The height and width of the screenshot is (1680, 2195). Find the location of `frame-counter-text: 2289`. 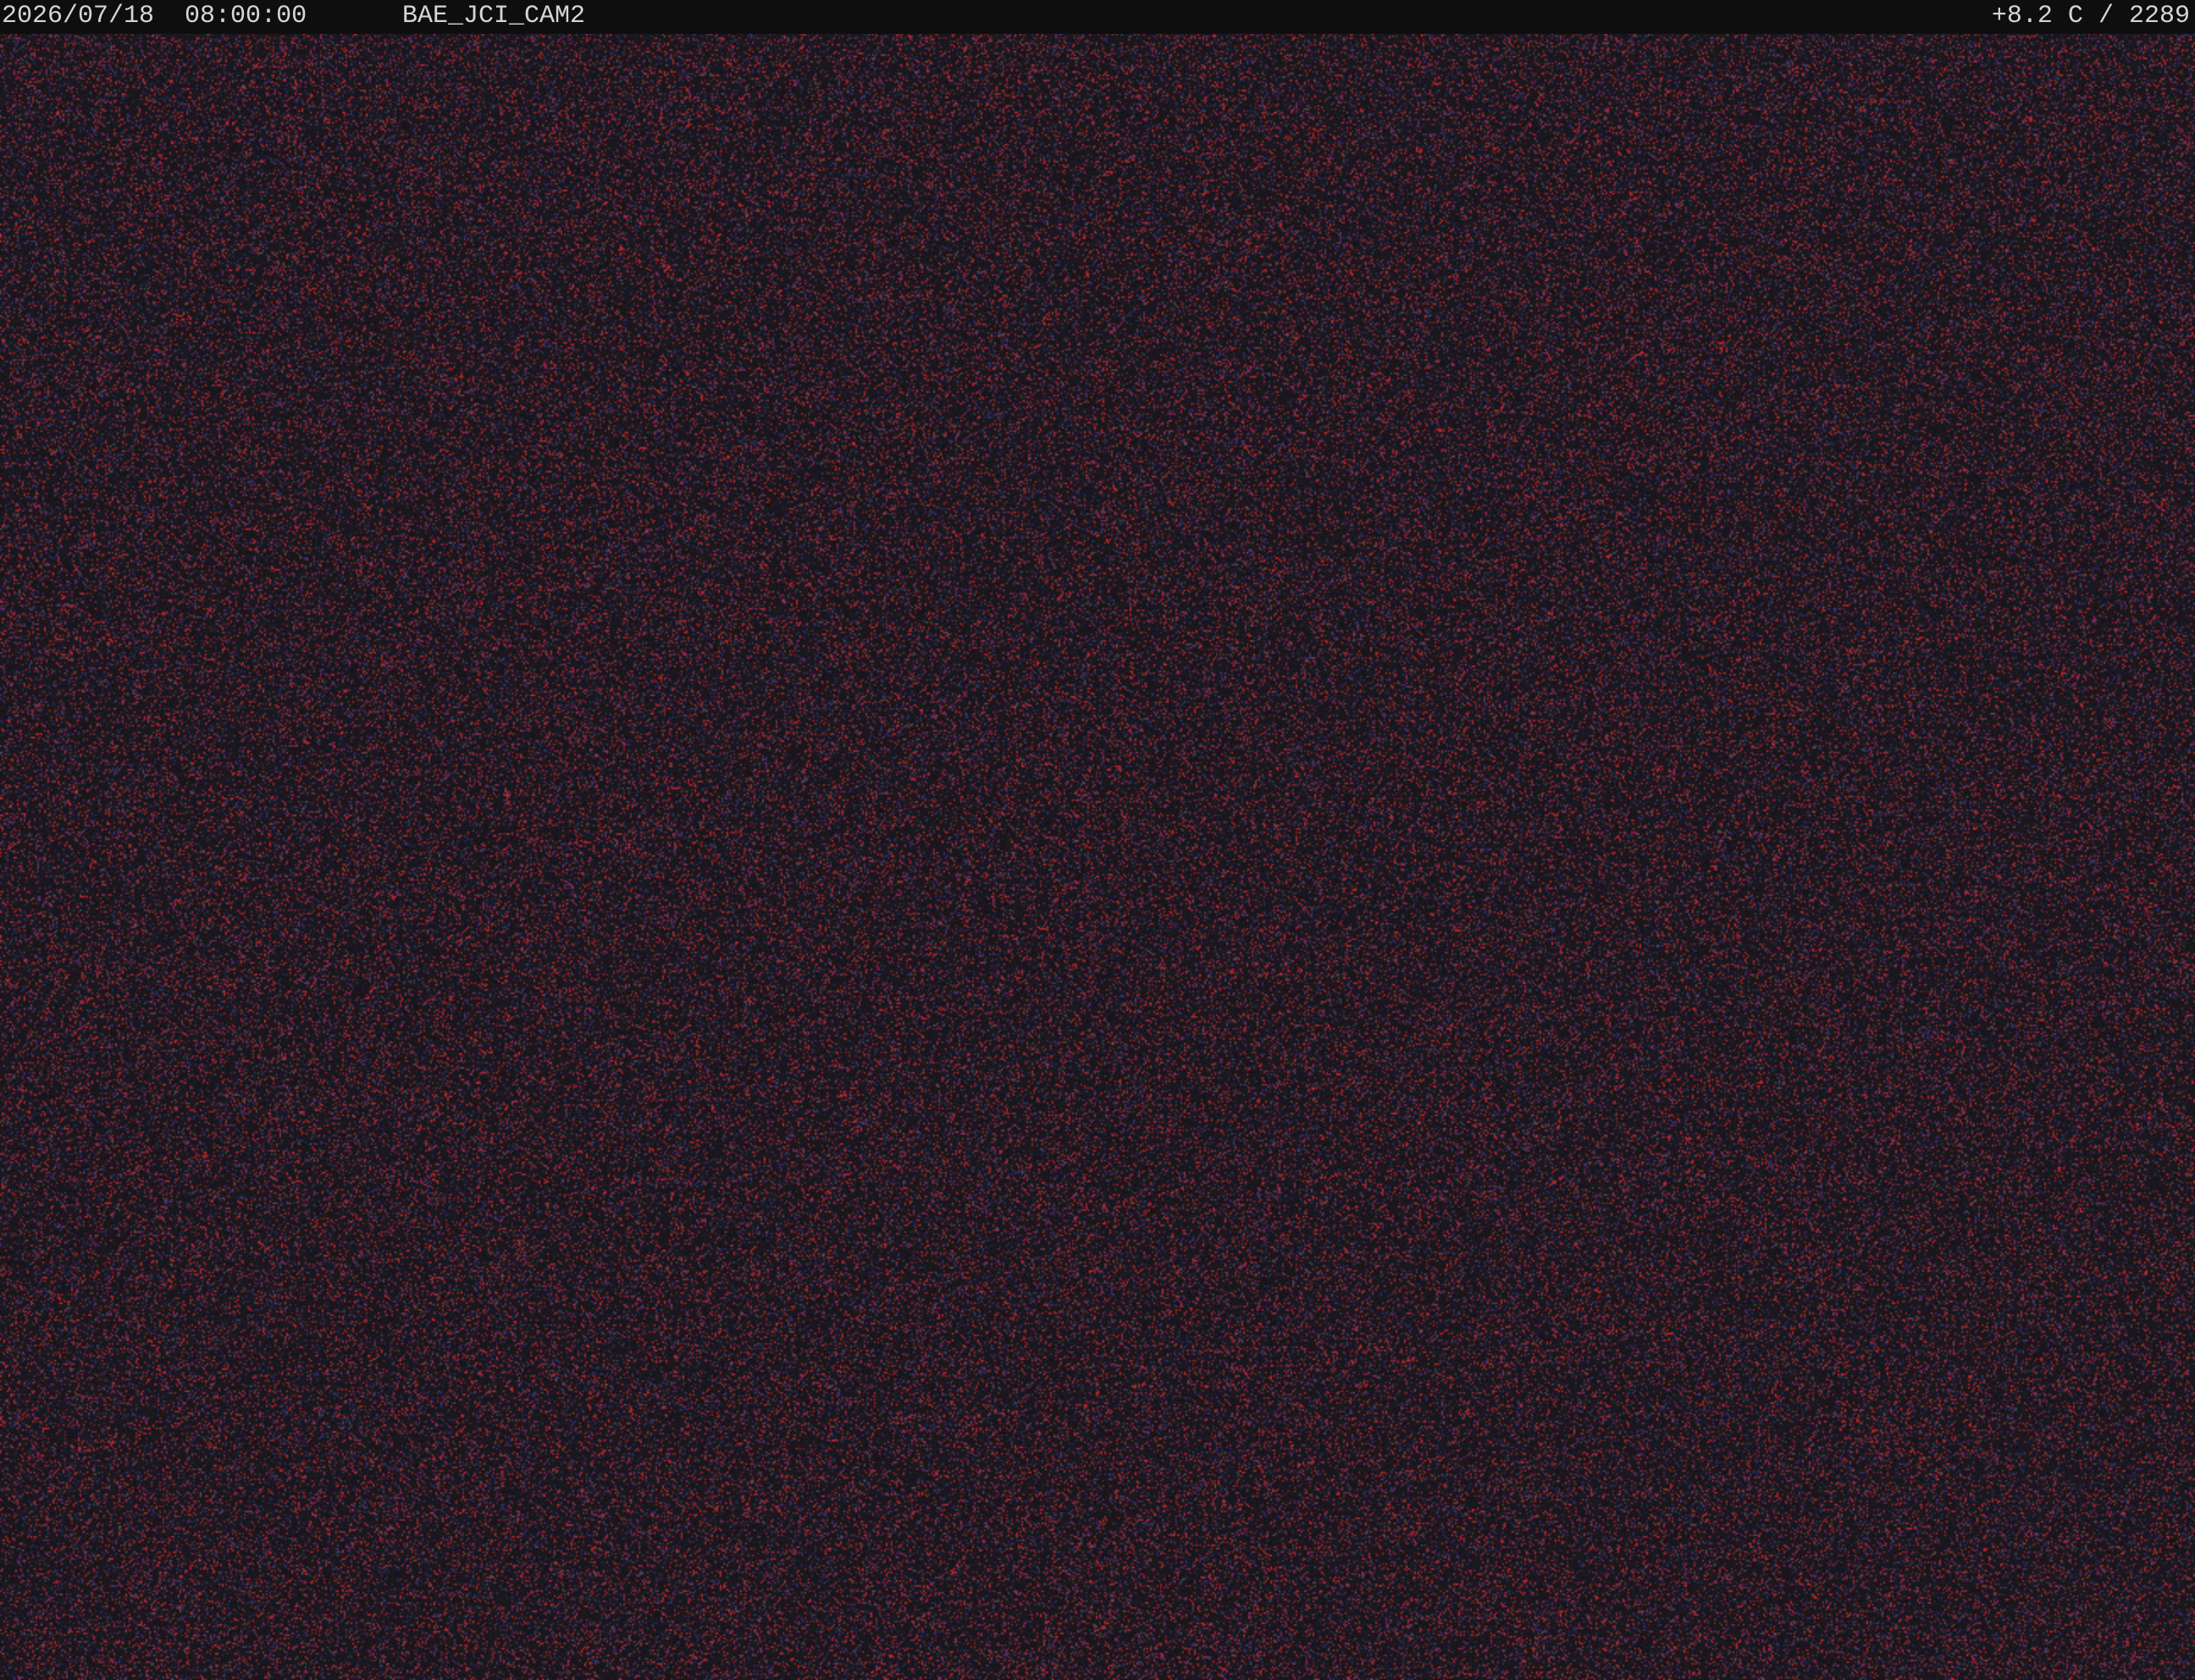

frame-counter-text: 2289 is located at coordinates (2159, 16).